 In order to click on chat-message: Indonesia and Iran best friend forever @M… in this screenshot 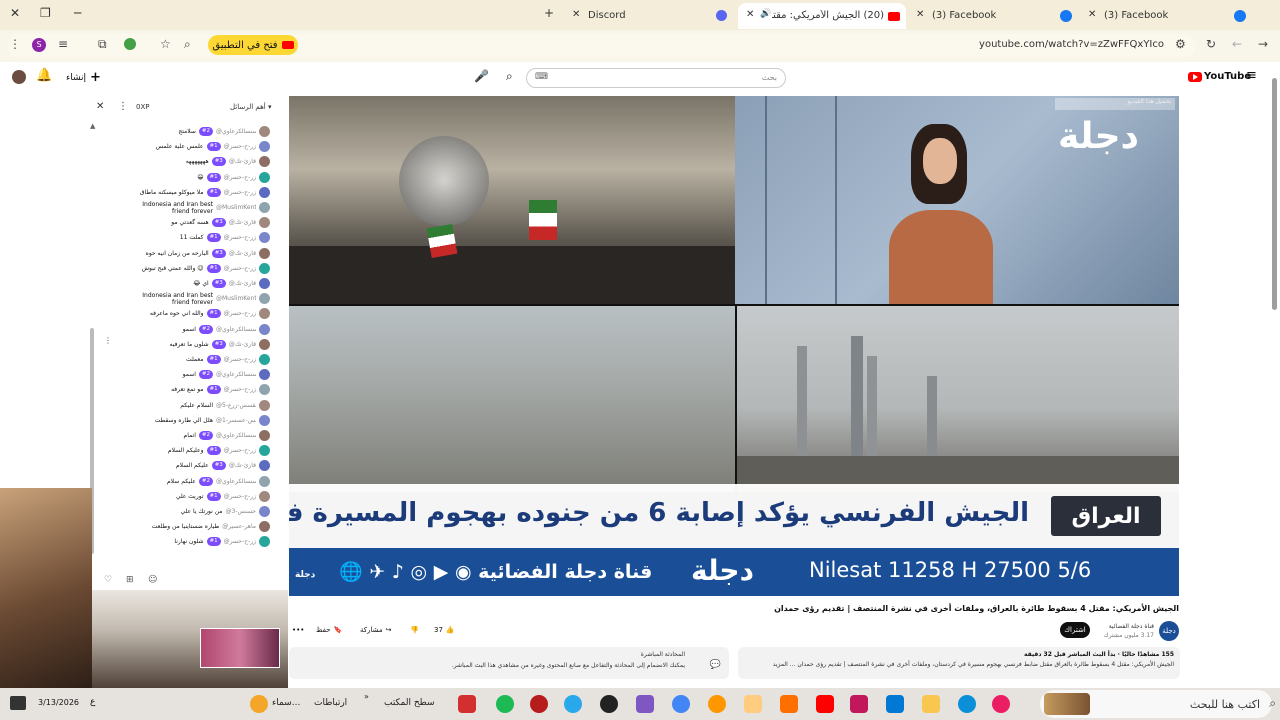, I will do `click(196, 298)`.